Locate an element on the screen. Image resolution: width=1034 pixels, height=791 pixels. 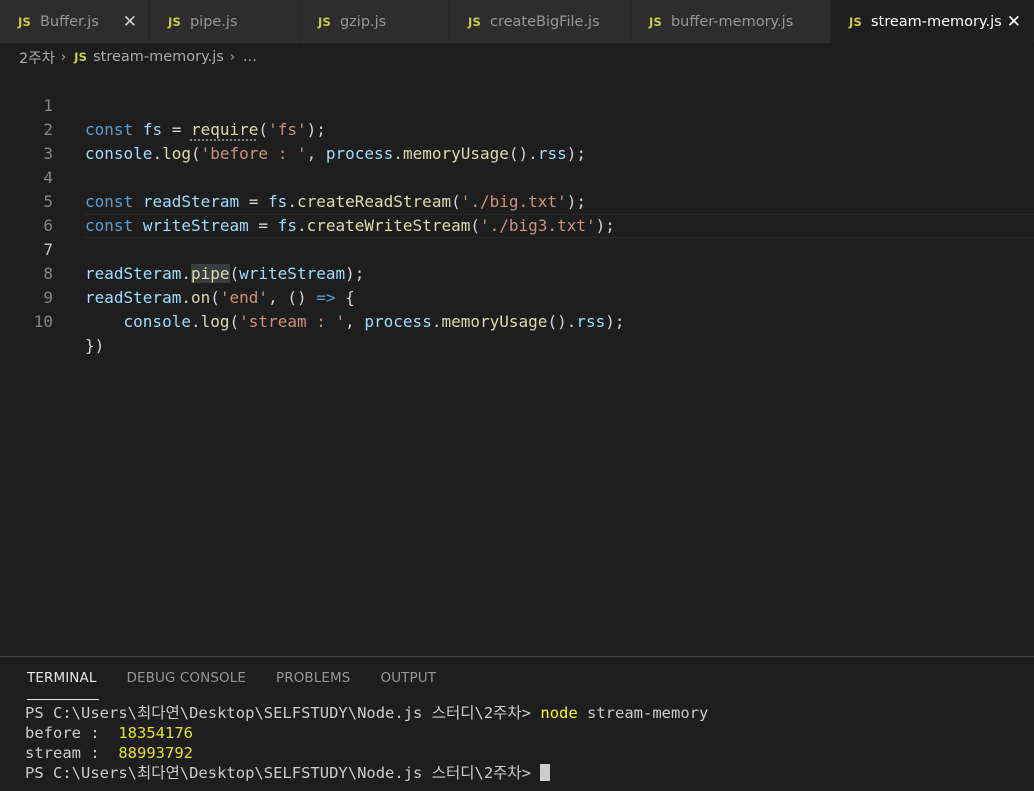
tab-label: stream-memory.js is located at coordinates (936, 21).